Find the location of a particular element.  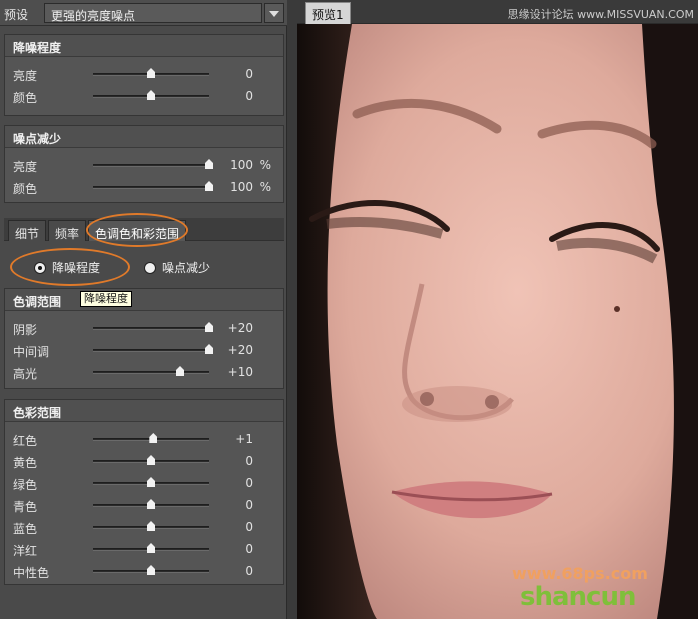

slider-row: 中性色 0 is located at coordinates (144, 571).